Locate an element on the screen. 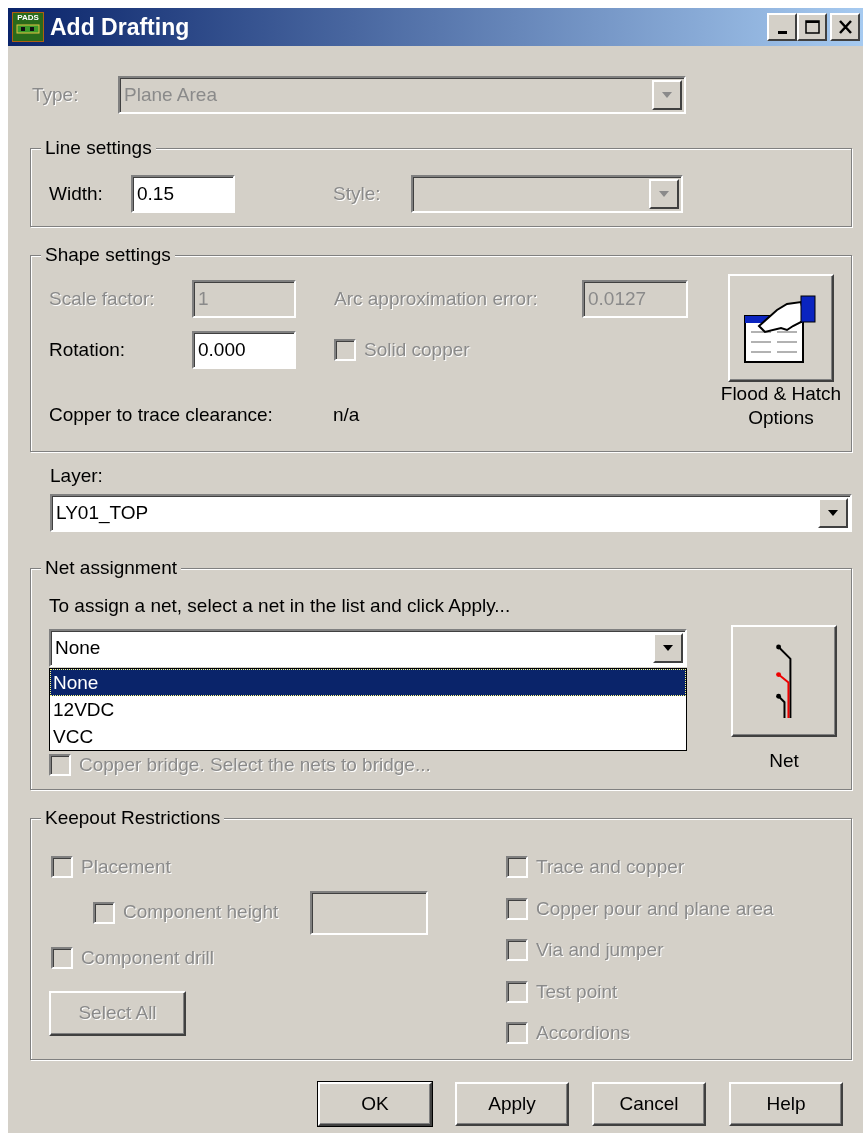 The width and height of the screenshot is (863, 1133). checkbox-label: Component height is located at coordinates (201, 912).